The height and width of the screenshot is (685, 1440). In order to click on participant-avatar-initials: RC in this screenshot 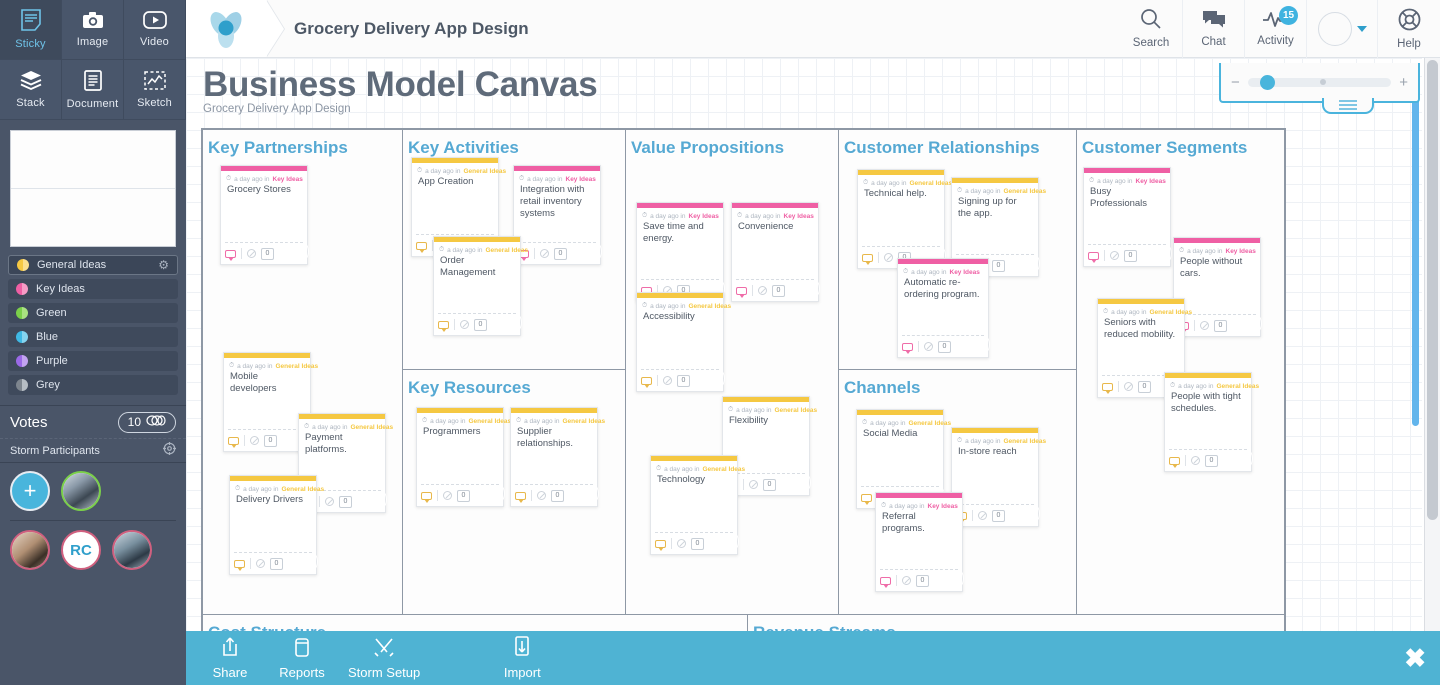, I will do `click(81, 550)`.